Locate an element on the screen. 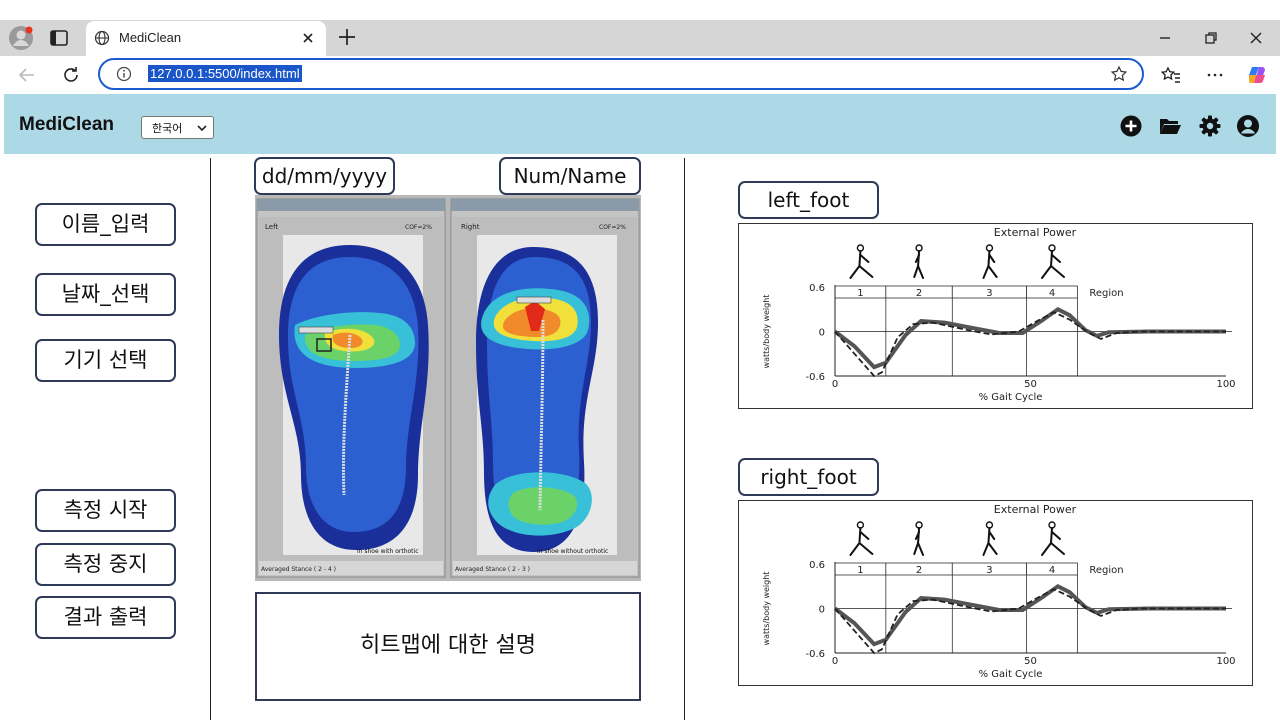 The image size is (1280, 720). left-footer: Averaged Stance ( 2 - 4 ) is located at coordinates (298, 569).